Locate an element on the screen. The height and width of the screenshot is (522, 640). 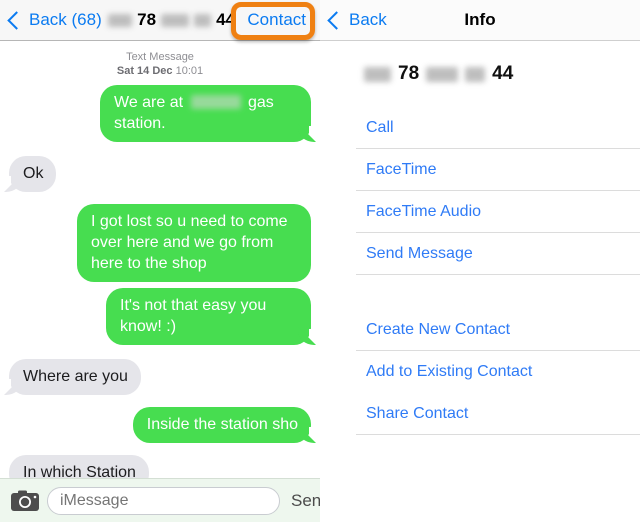
chevron-left-icon is located at coordinates (16, 20).